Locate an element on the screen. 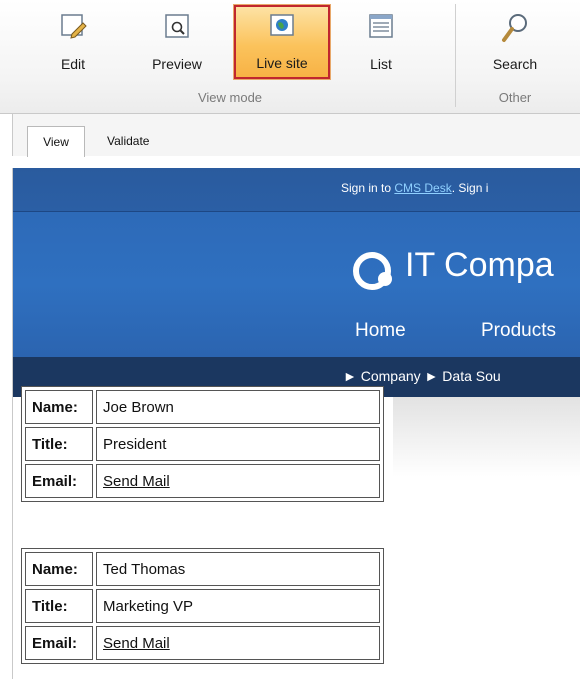 This screenshot has height=679, width=580. live-site-label: Live site is located at coordinates (282, 63).